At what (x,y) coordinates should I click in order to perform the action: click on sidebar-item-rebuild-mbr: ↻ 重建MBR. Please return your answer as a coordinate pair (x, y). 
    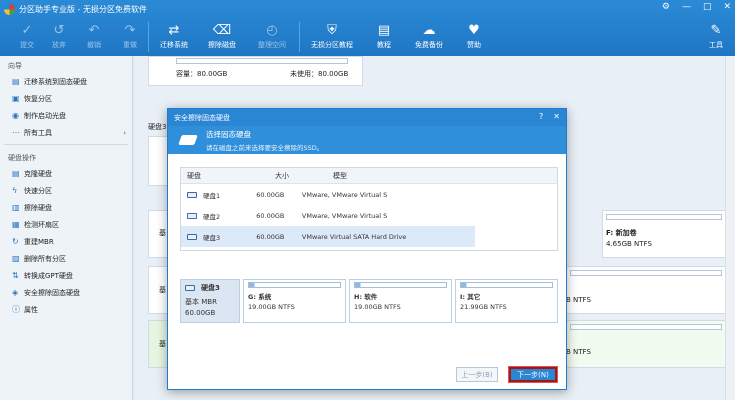
    Looking at the image, I should click on (66, 241).